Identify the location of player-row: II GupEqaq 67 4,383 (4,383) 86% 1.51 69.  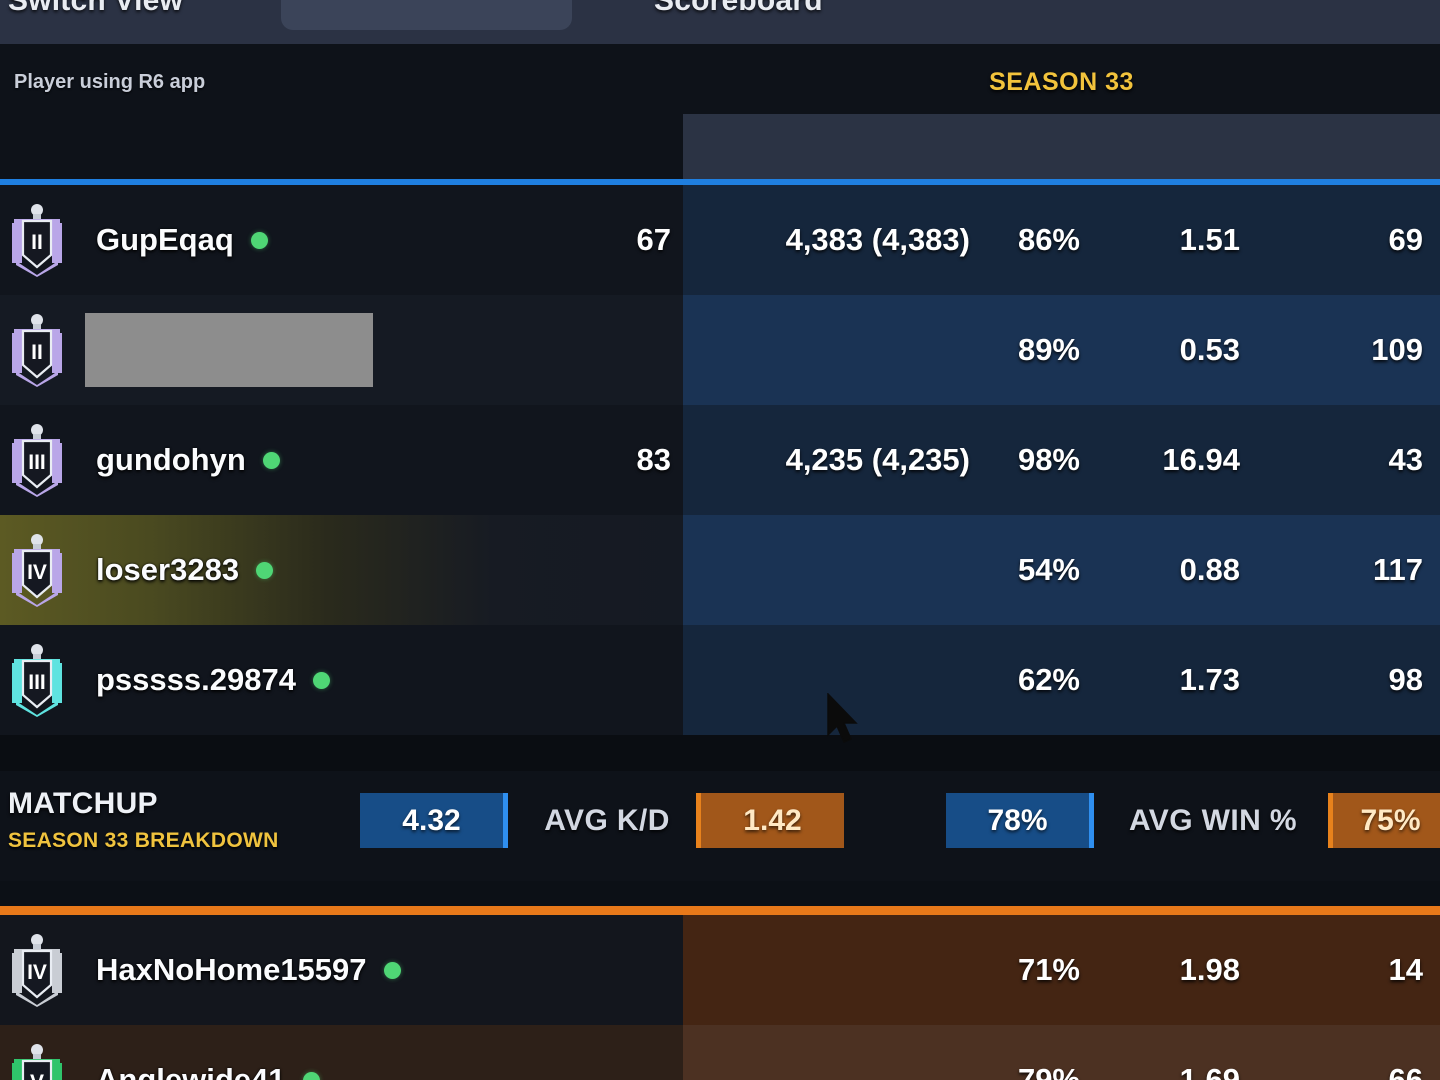
(720, 240).